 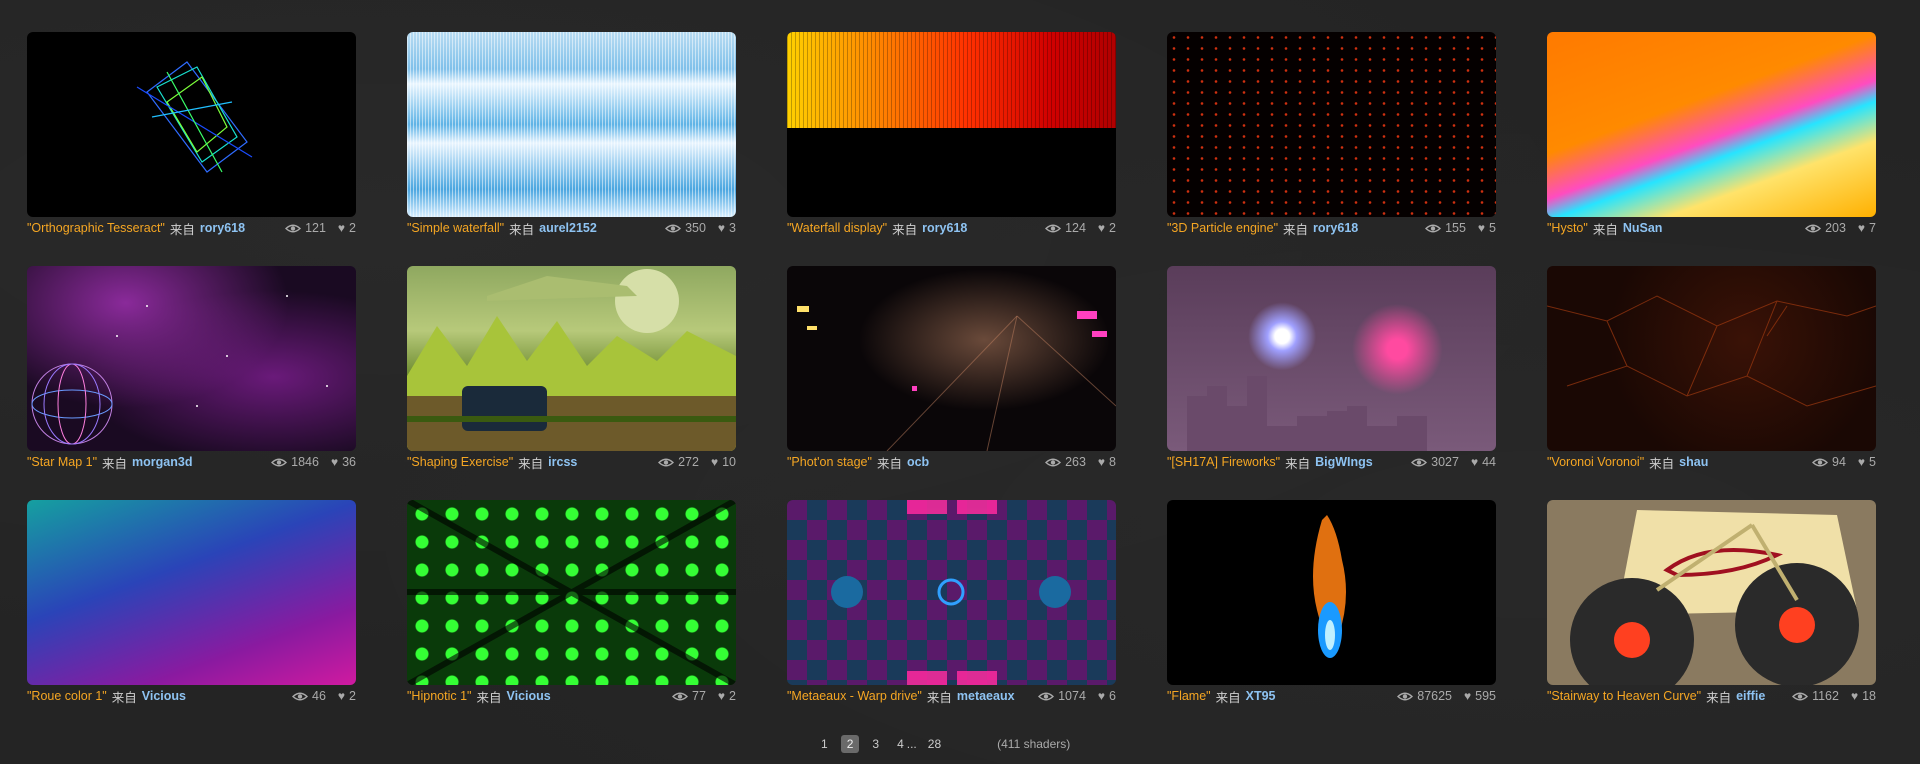 I want to click on shader-author: ocb, so click(x=918, y=462).